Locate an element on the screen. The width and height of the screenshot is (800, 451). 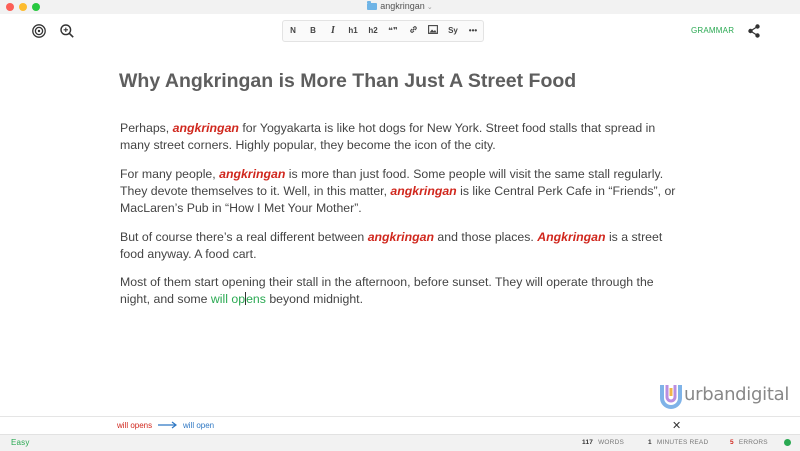
watermark-logo: urbandigital is located at coordinates (729, 397).